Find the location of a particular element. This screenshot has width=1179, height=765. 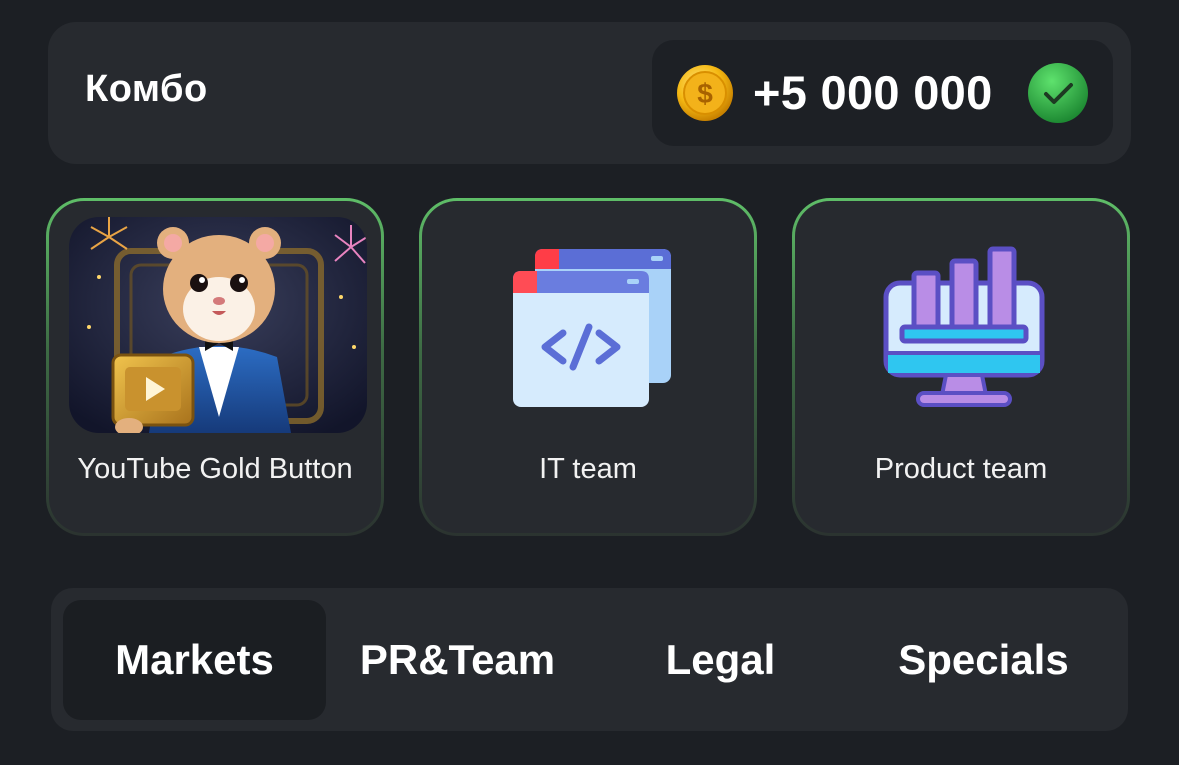

card-label: IT team is located at coordinates (588, 469).